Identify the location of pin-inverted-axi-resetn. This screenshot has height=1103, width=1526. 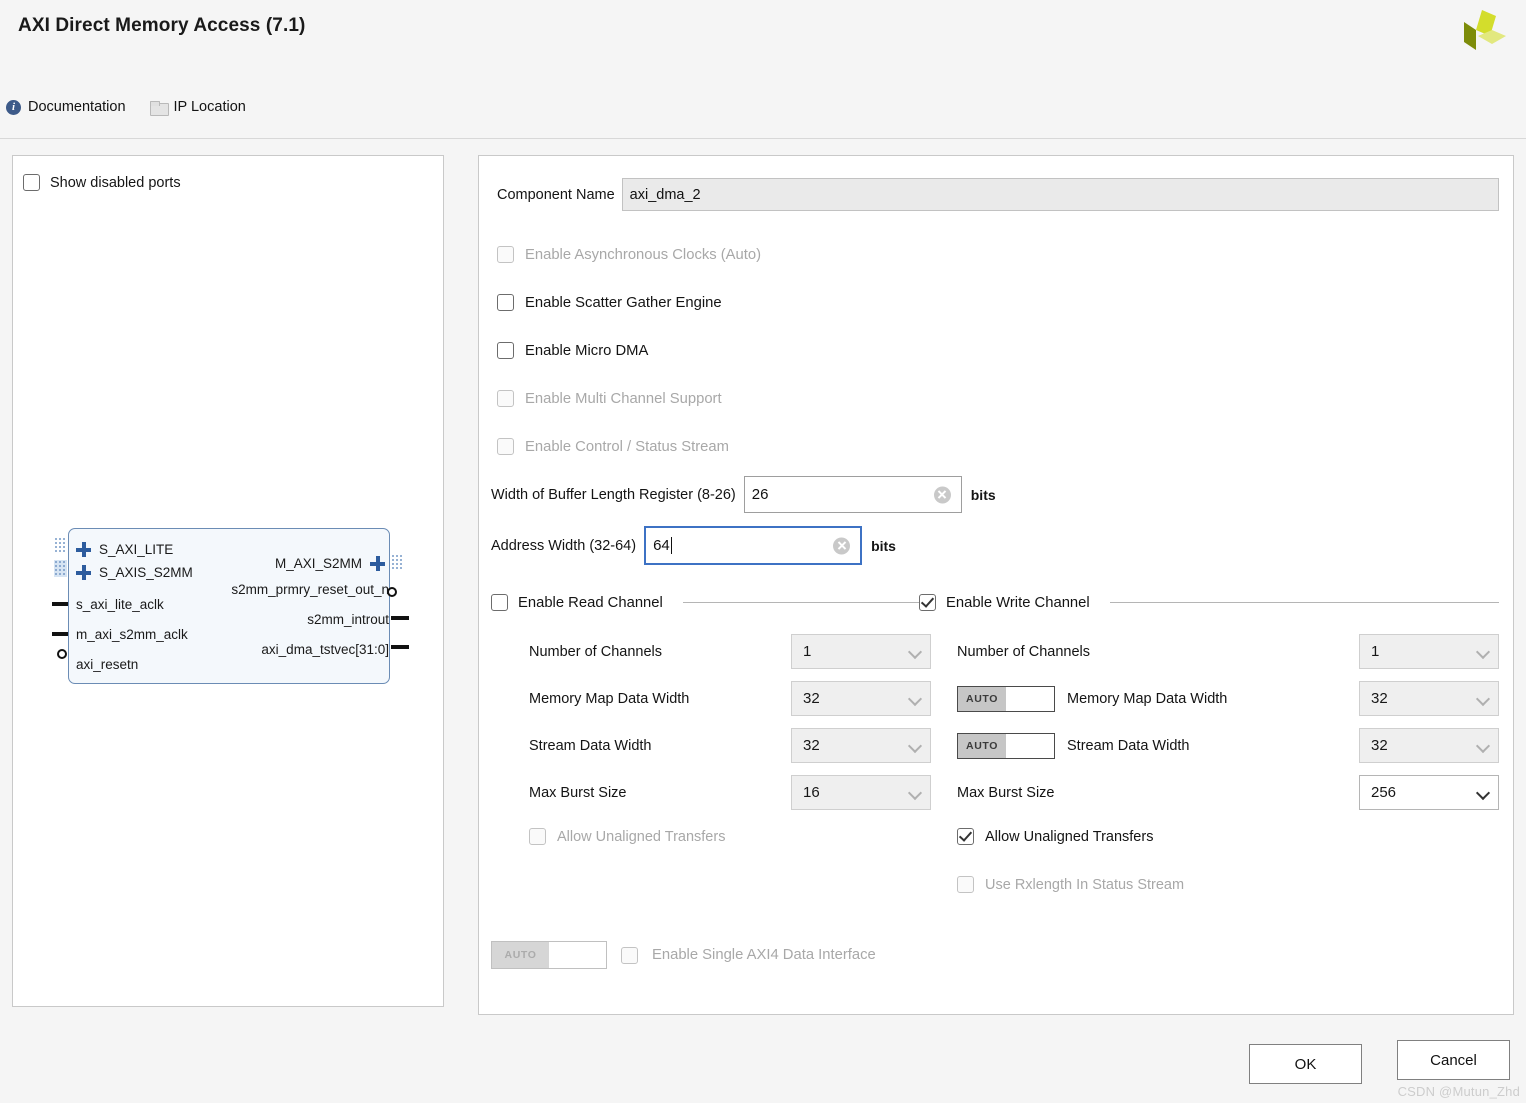
(62, 654).